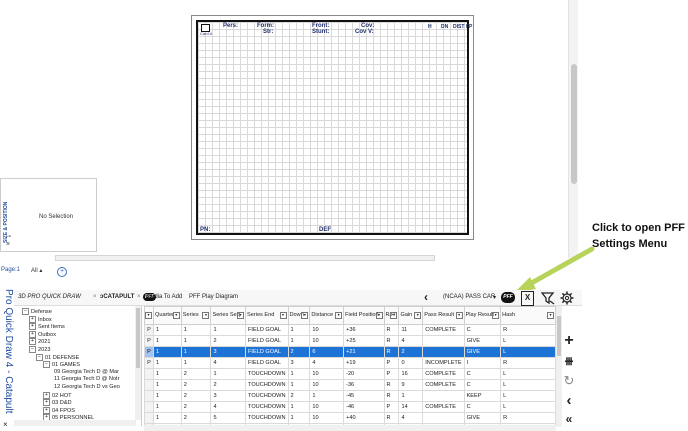  What do you see at coordinates (167, 315) in the screenshot?
I see `column-header: Quarter ▾` at bounding box center [167, 315].